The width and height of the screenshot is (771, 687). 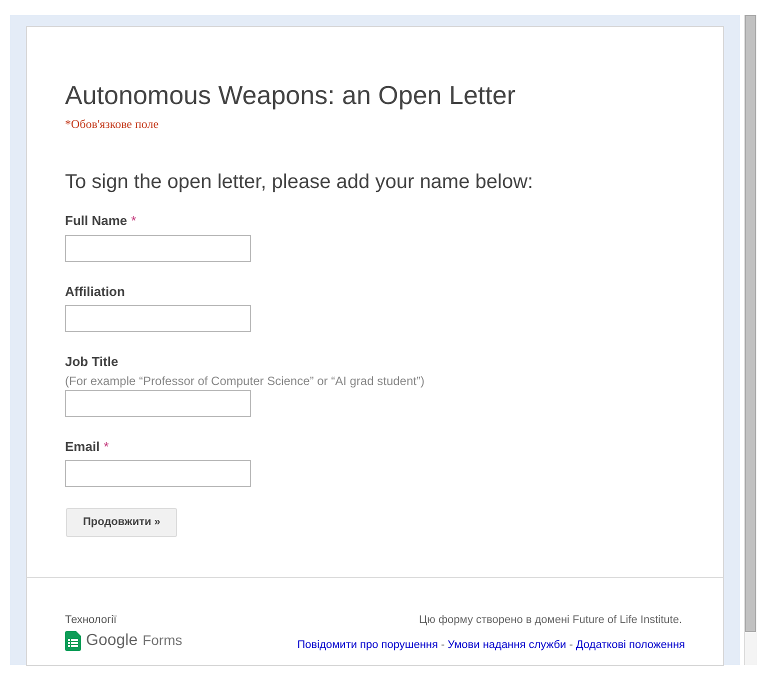 I want to click on scrollbar, so click(x=750, y=340).